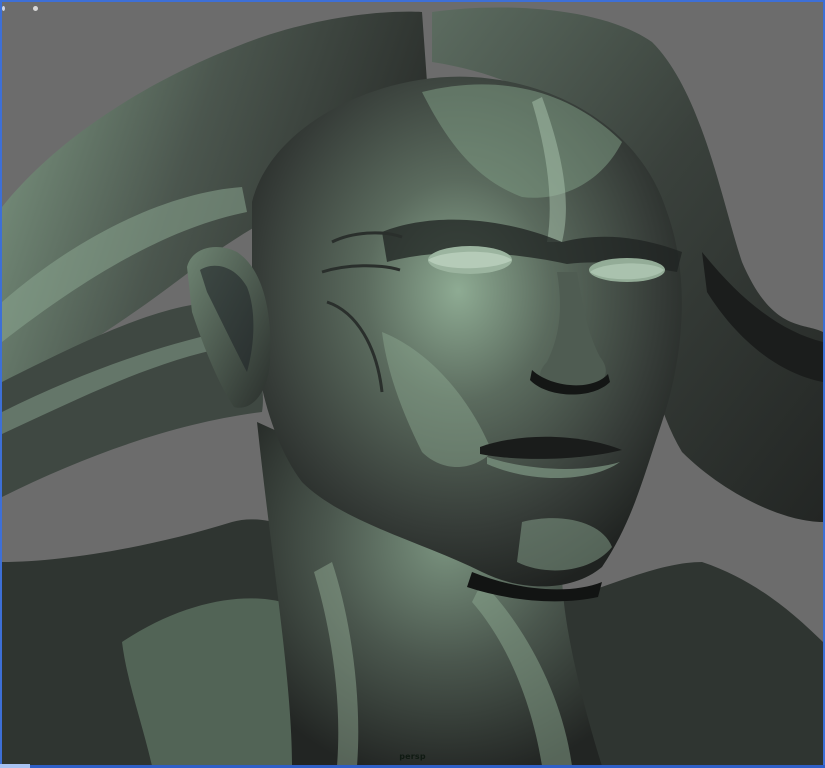 The height and width of the screenshot is (768, 825). I want to click on dot-icon, so click(35, 8).